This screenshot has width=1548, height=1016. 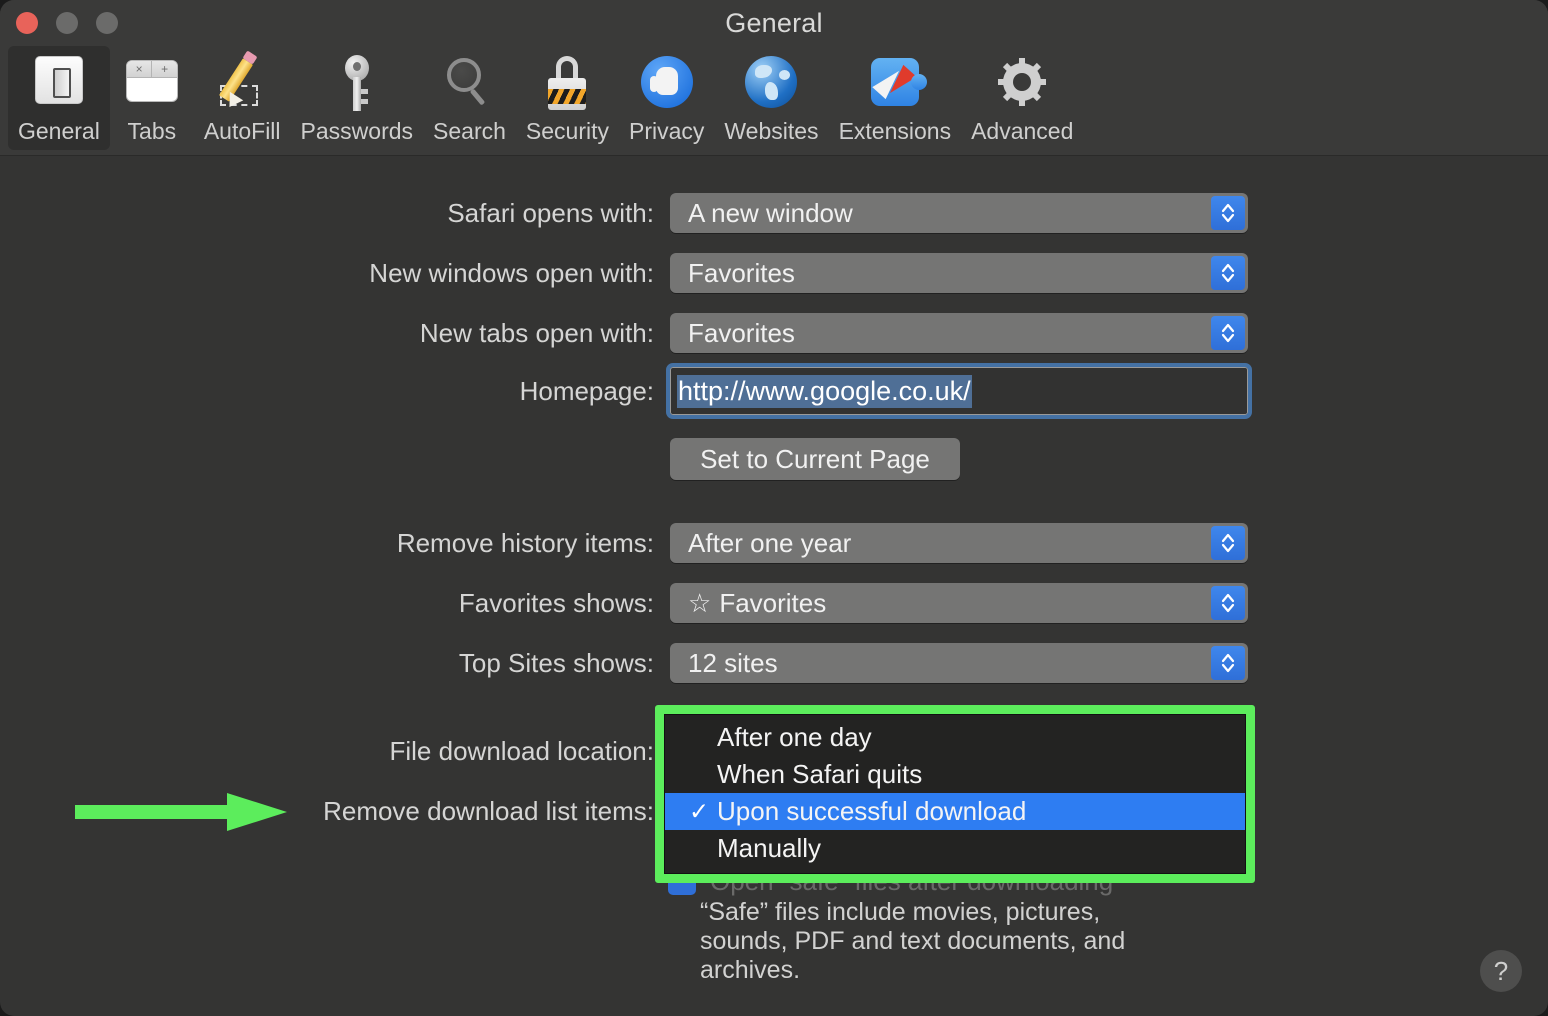 I want to click on tab-search-label: Search, so click(x=469, y=131).